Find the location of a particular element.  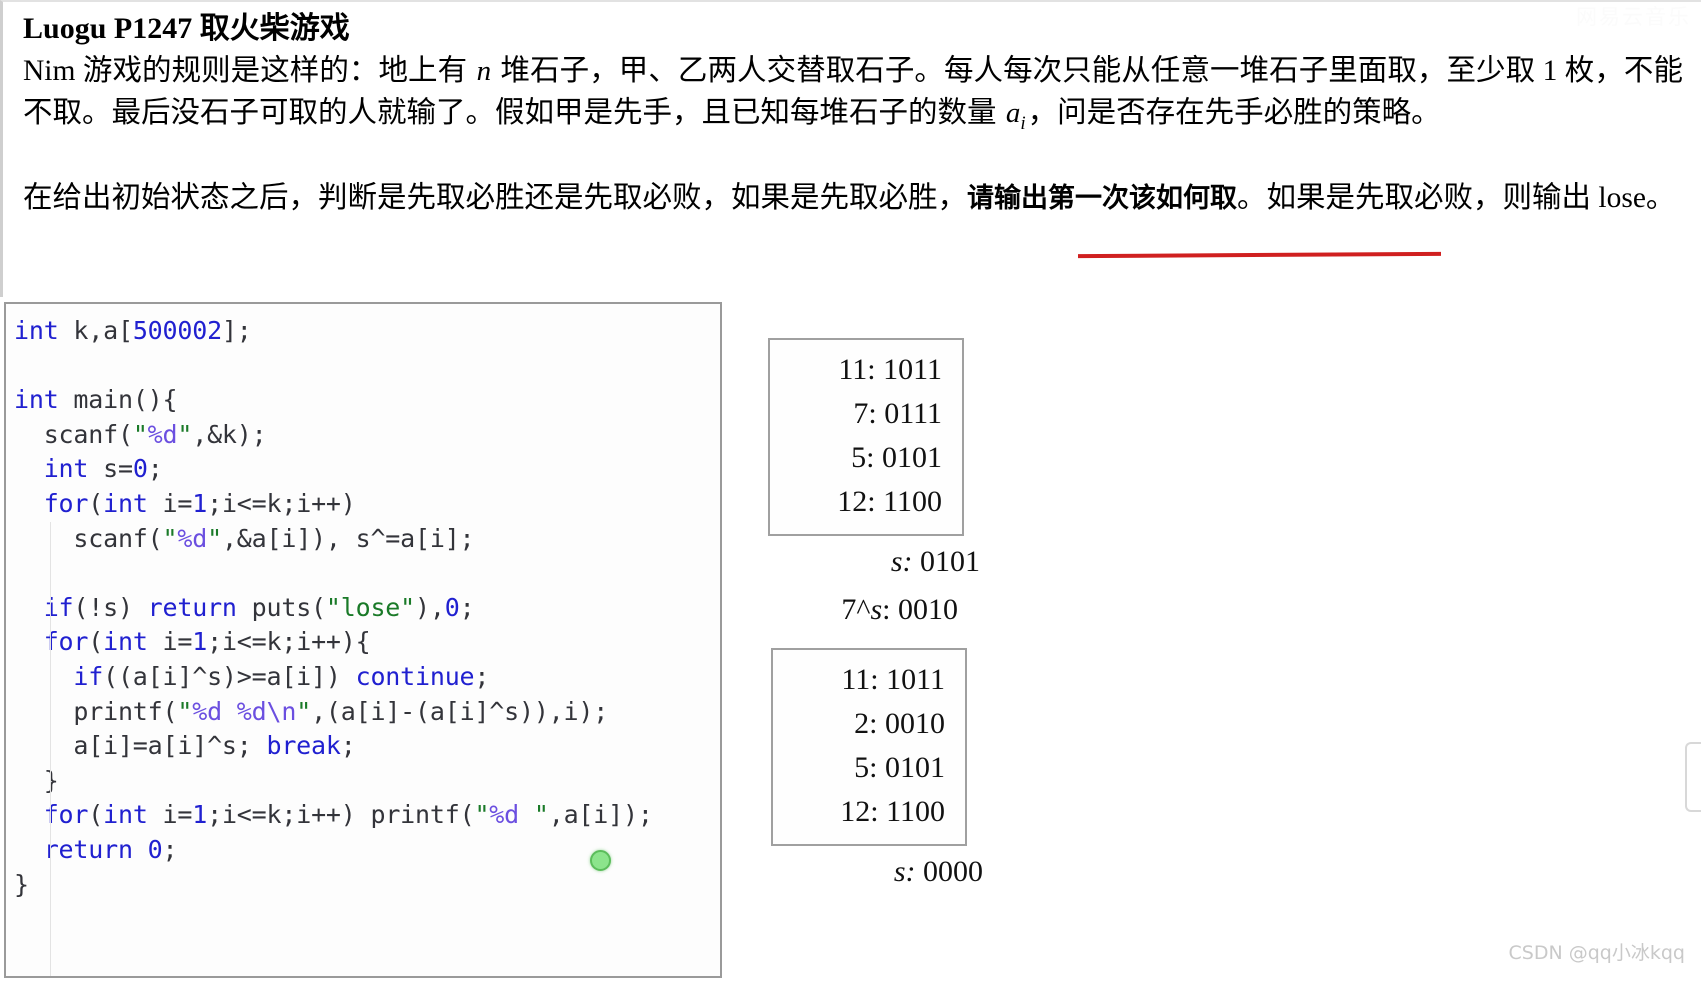

emphasized-requirement-text: 请输出第一次该如何取 is located at coordinates (1102, 198).